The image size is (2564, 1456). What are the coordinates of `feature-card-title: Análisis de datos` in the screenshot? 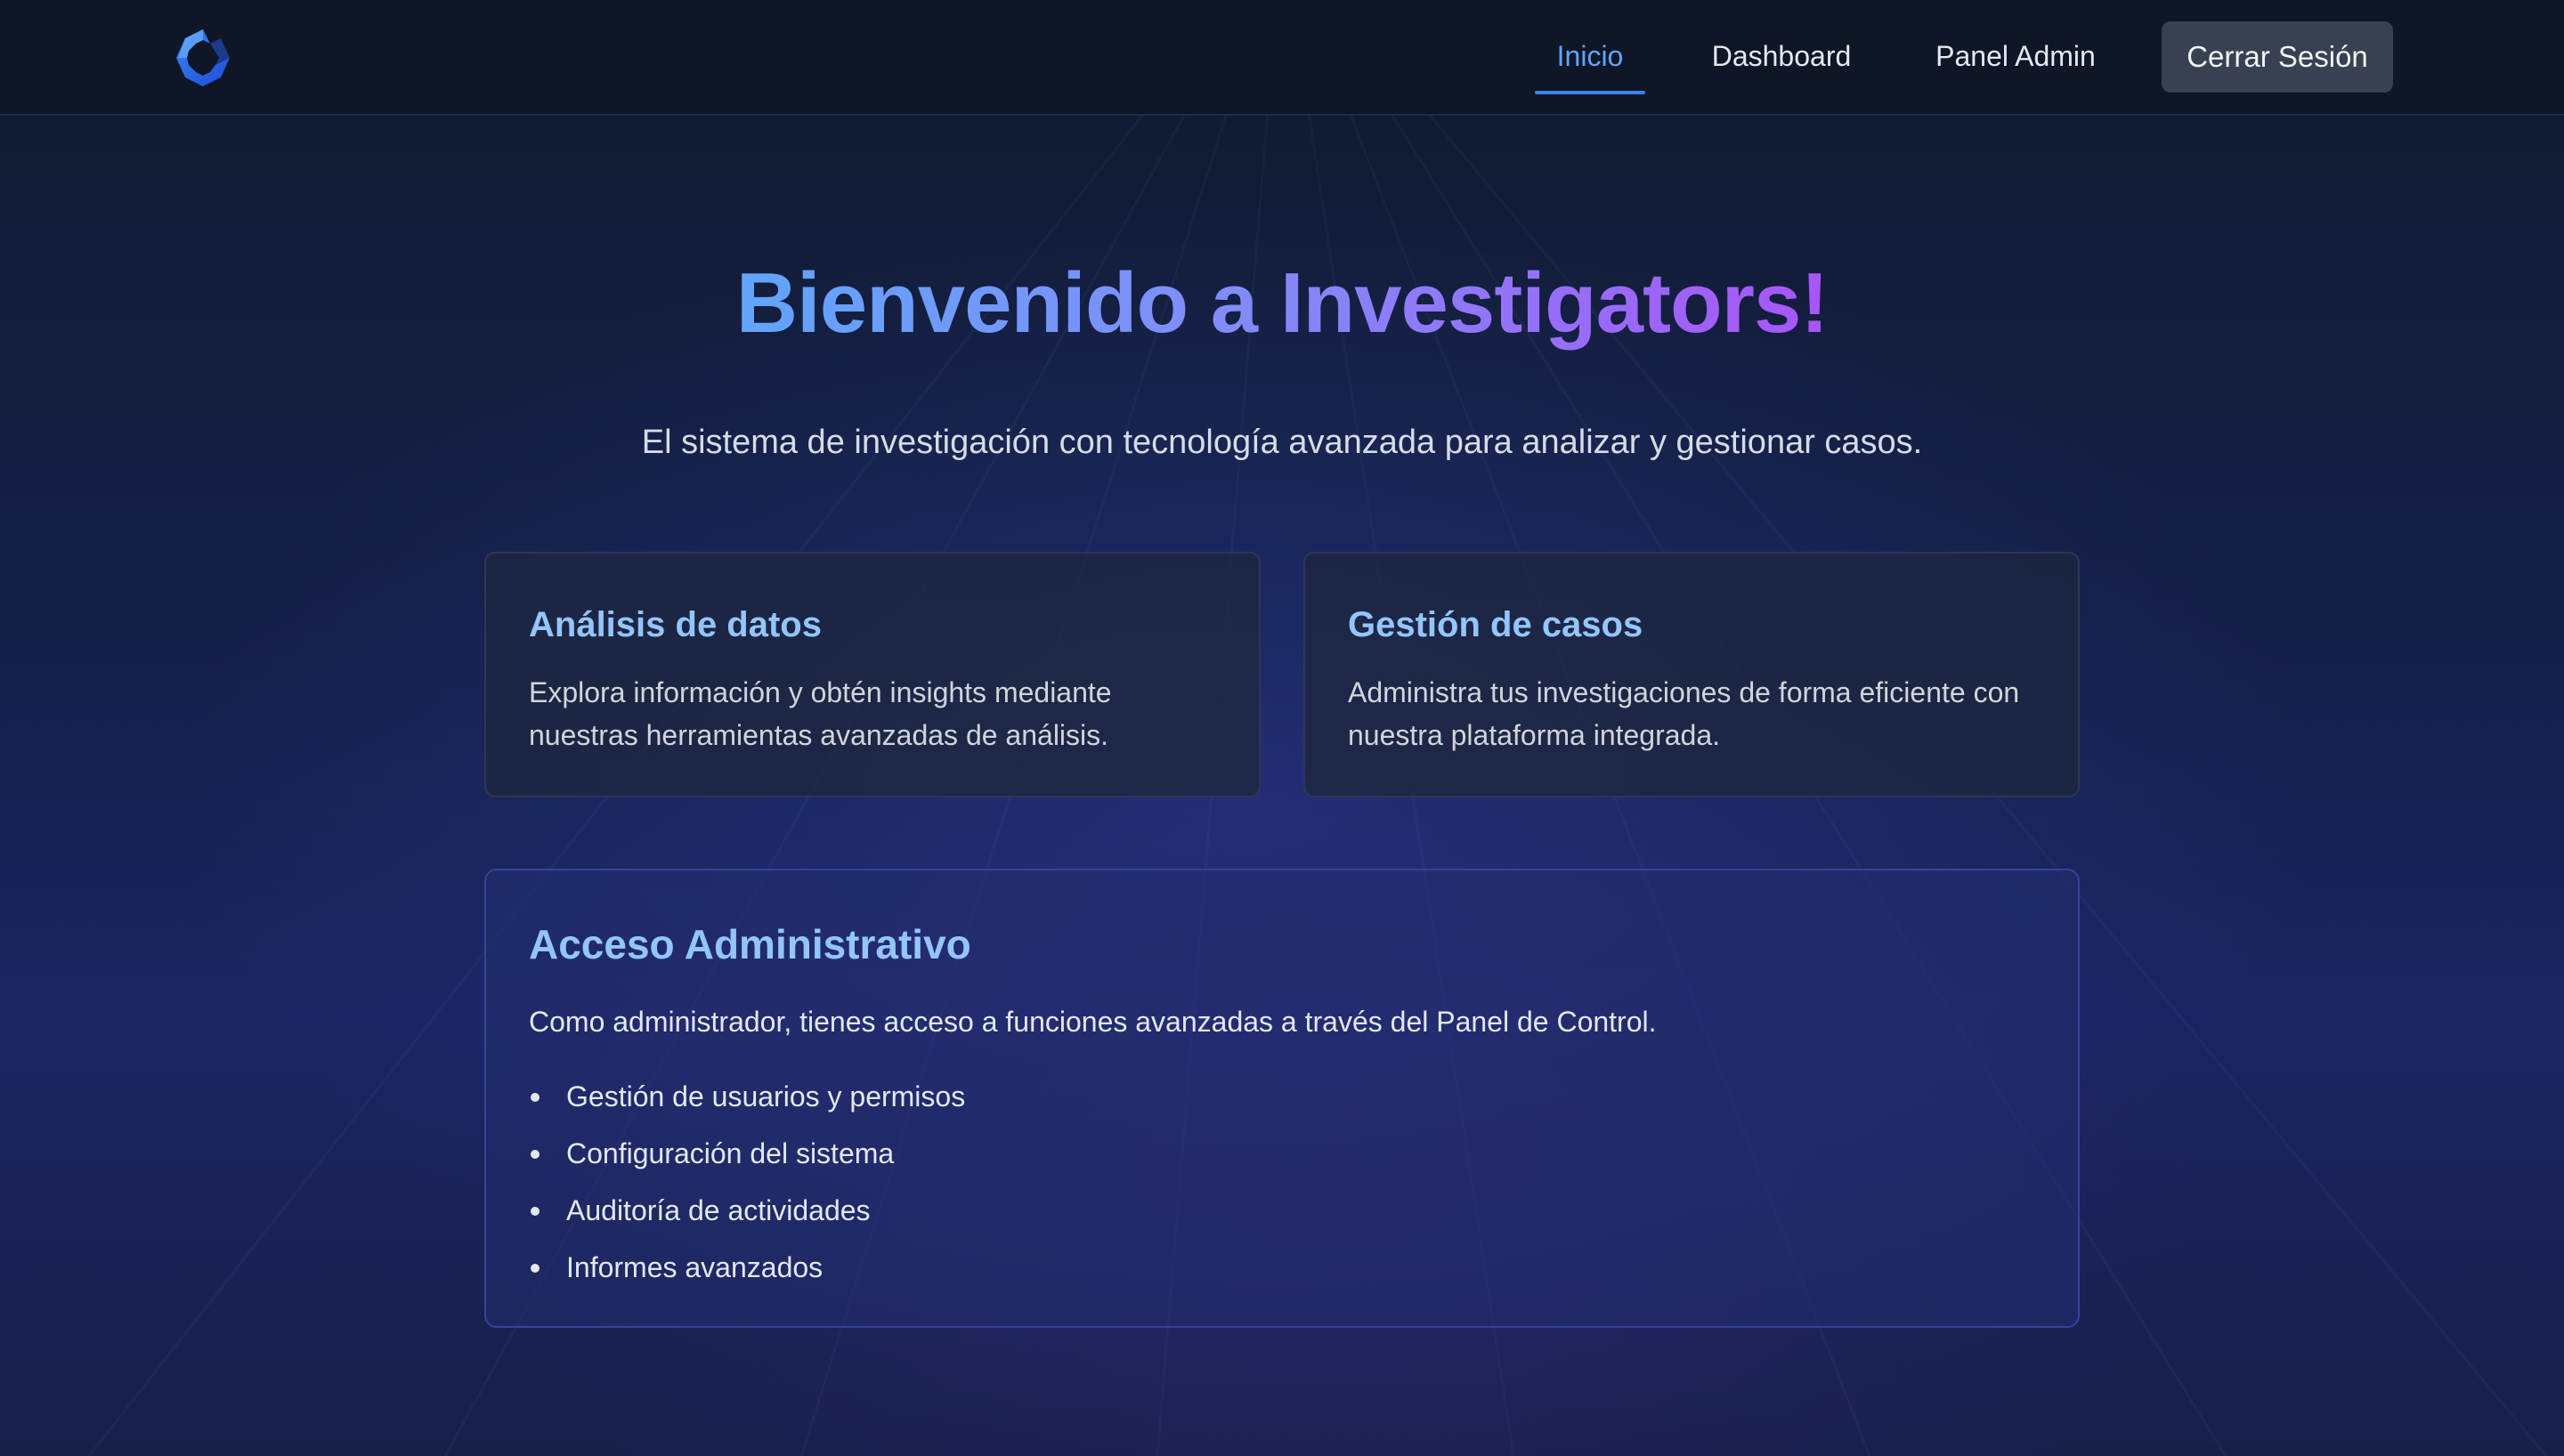 It's located at (675, 624).